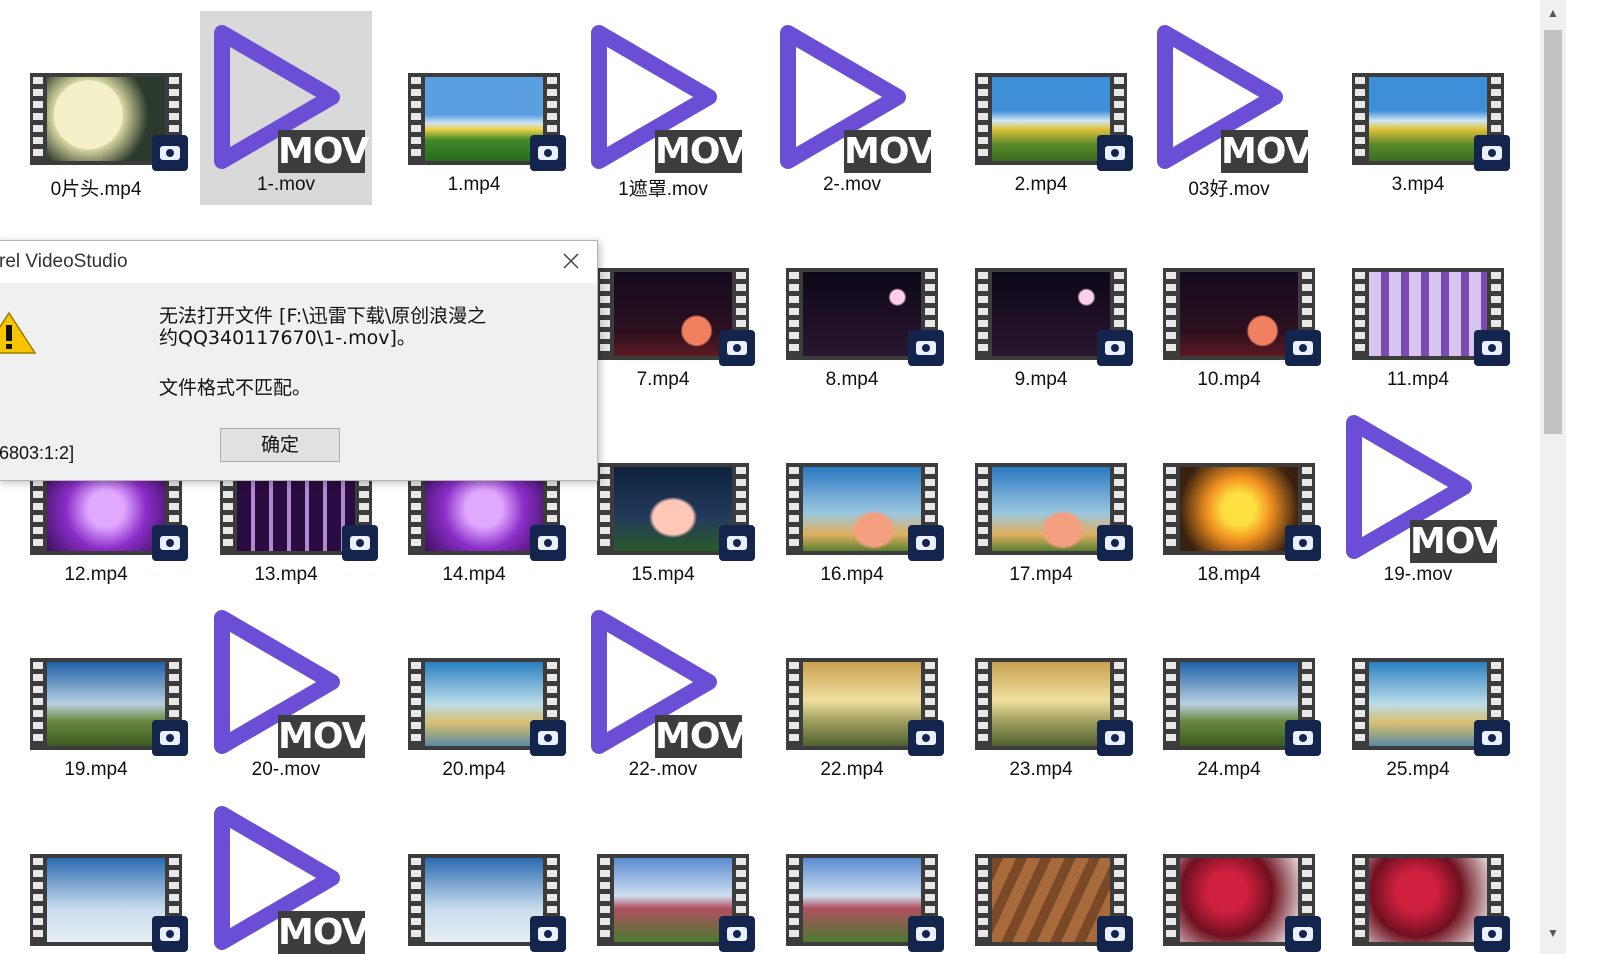  Describe the element at coordinates (663, 769) in the screenshot. I see `file-name: 22-.mov` at that location.